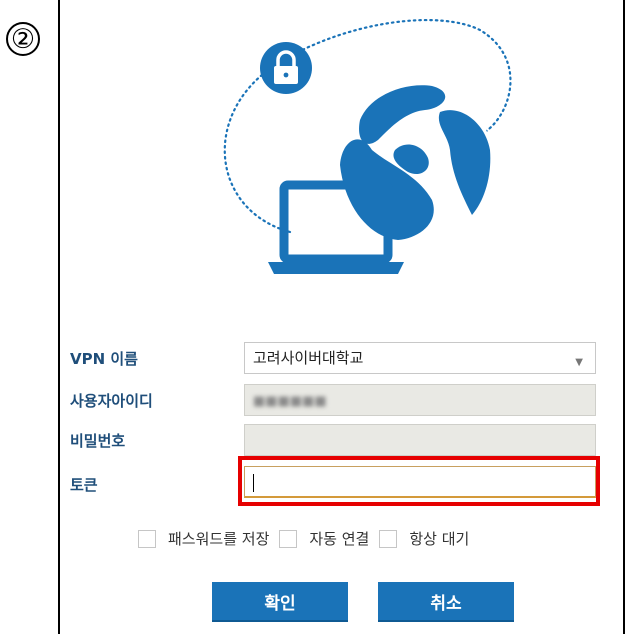 This screenshot has width=633, height=634. What do you see at coordinates (280, 602) in the screenshot?
I see `ok-button: 확인` at bounding box center [280, 602].